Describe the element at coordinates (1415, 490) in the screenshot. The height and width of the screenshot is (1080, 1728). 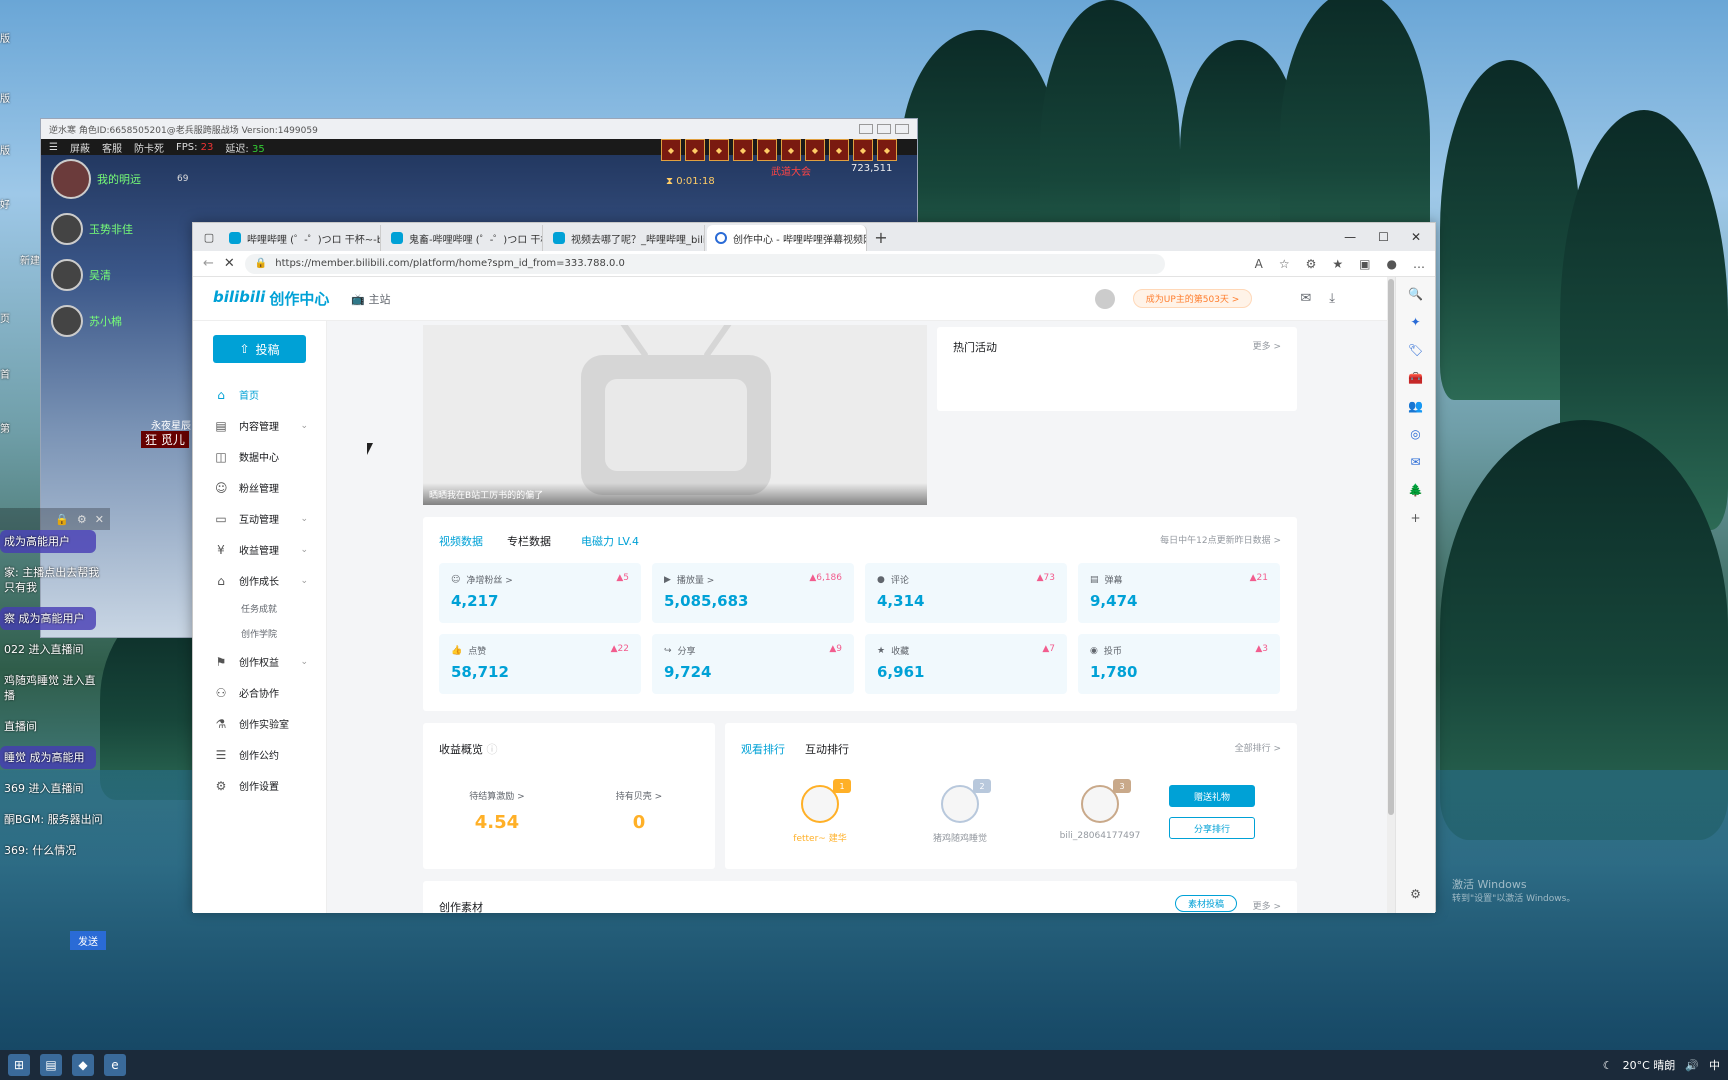
I see `tree-icon: 🌲` at that location.